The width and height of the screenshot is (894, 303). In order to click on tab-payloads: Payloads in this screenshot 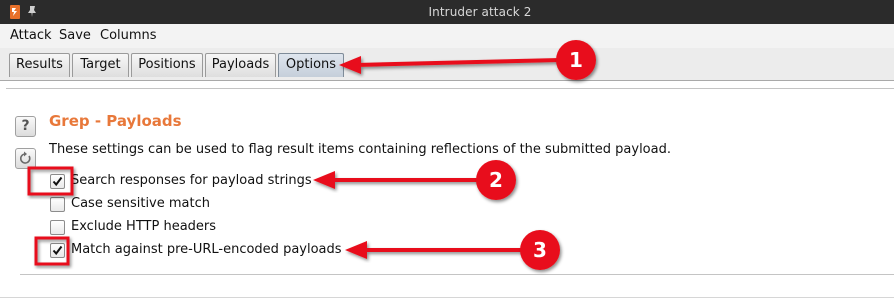, I will do `click(240, 65)`.